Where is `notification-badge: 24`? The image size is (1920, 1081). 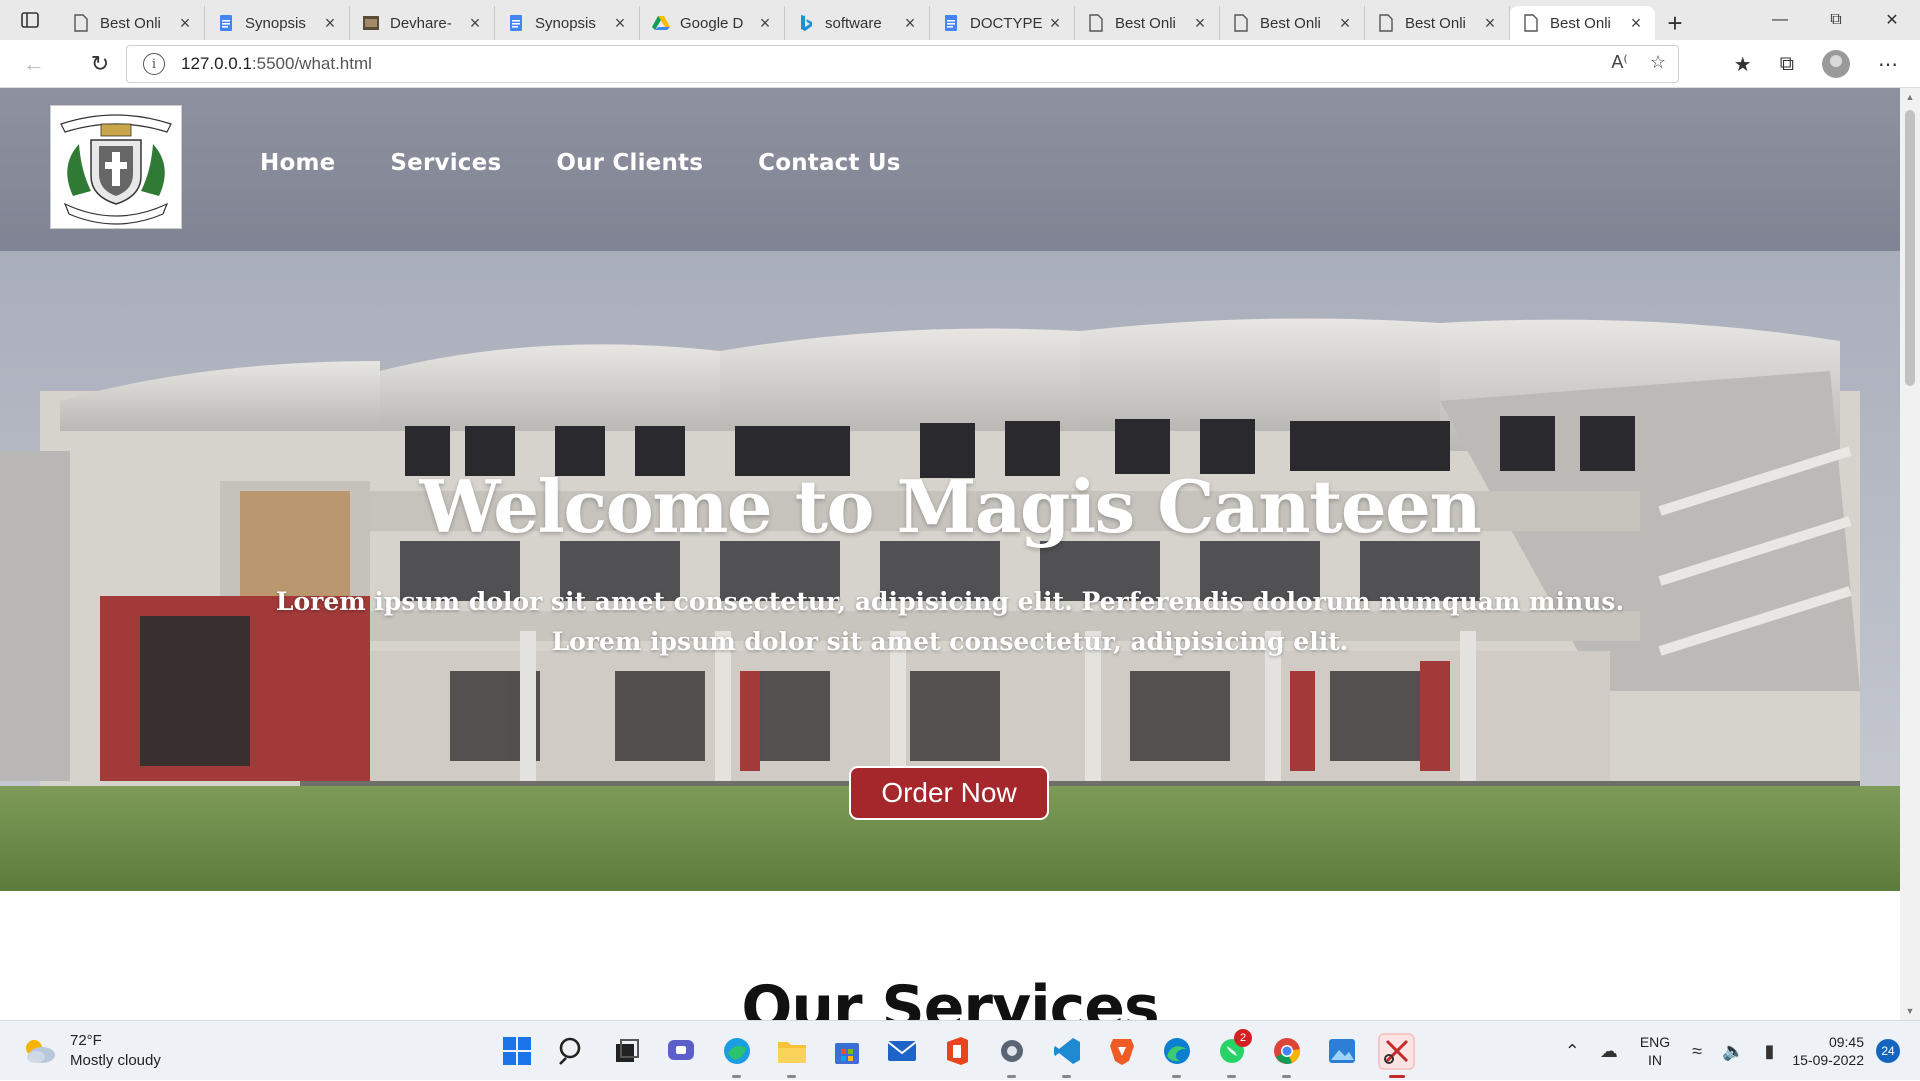
notification-badge: 24 is located at coordinates (1888, 1051).